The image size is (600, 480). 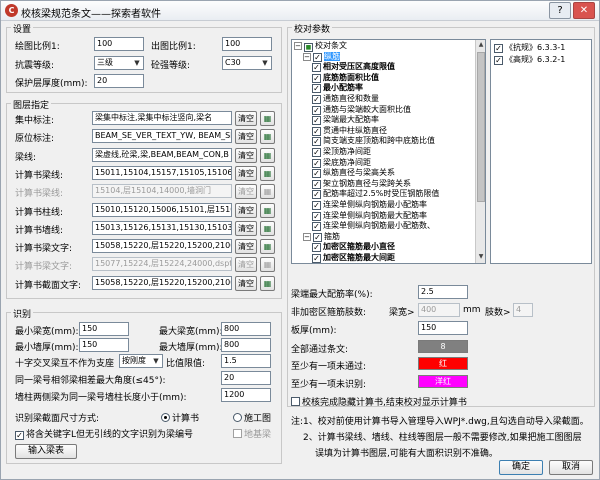 What do you see at coordinates (162, 136) in the screenshot?
I see `layer-input: BEAM_SE_VER_TEXT_YW, BEAM_SE_VE` at bounding box center [162, 136].